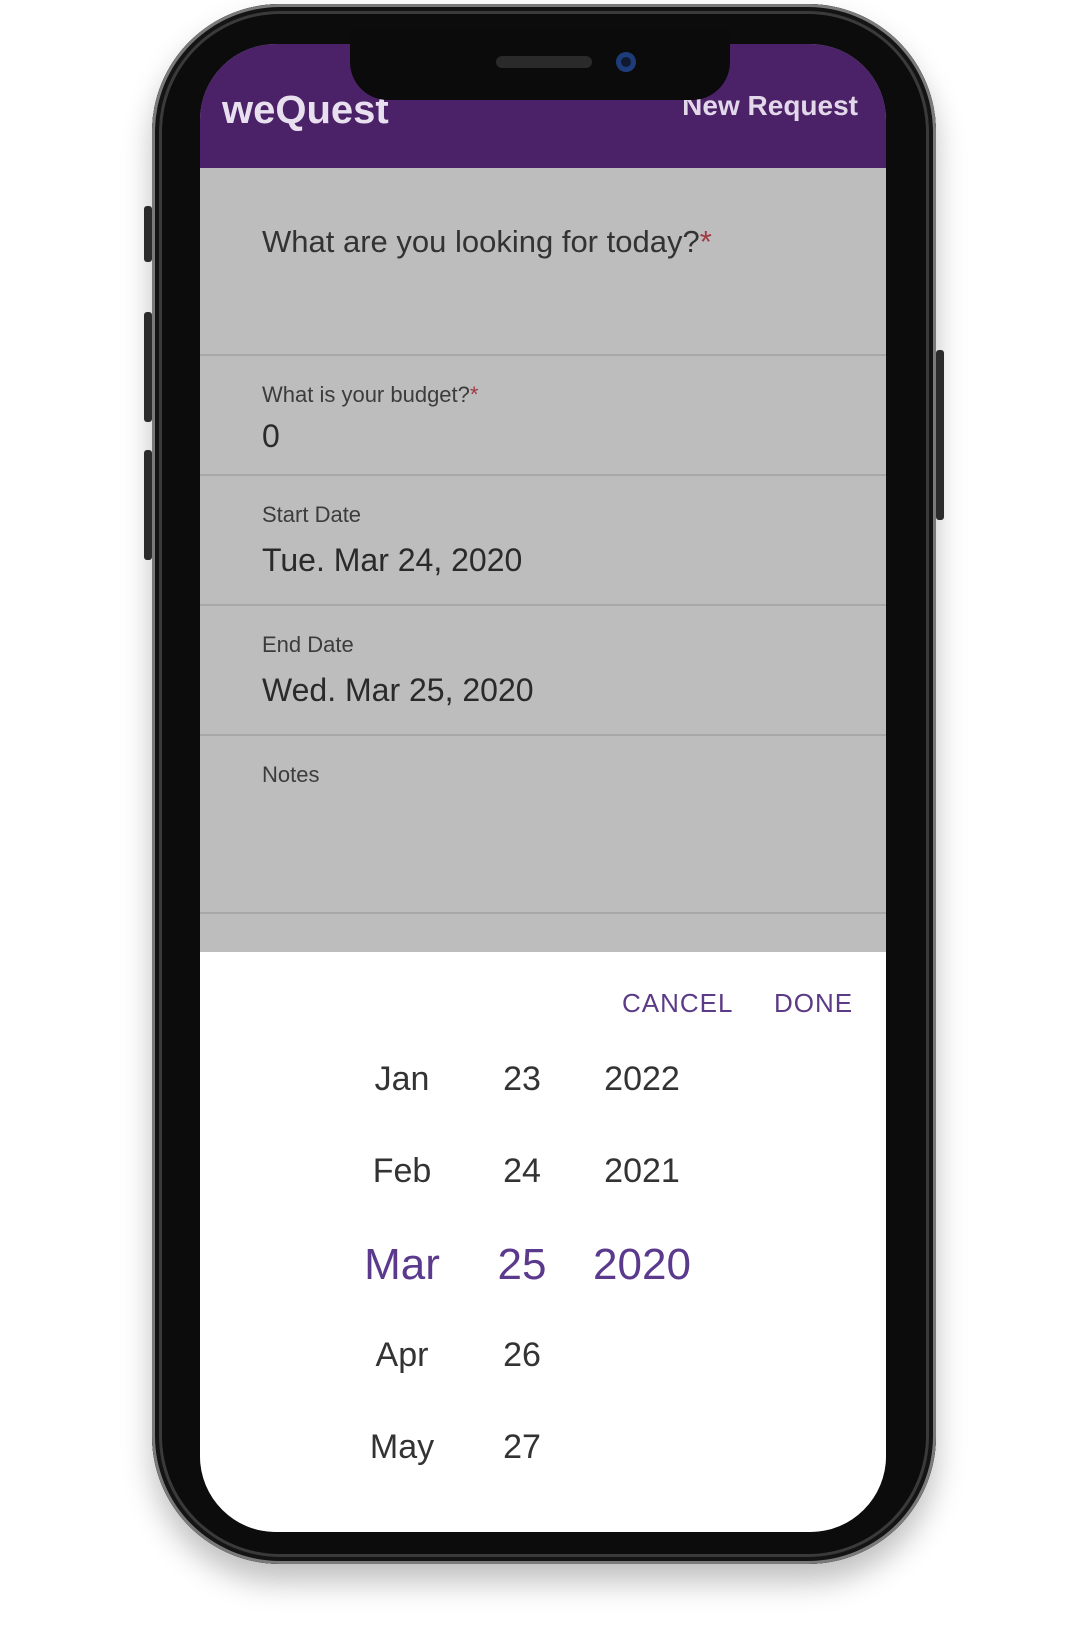 This screenshot has width=1076, height=1628. Describe the element at coordinates (543, 416) in the screenshot. I see `budget-field: What is your budget?* 0` at that location.